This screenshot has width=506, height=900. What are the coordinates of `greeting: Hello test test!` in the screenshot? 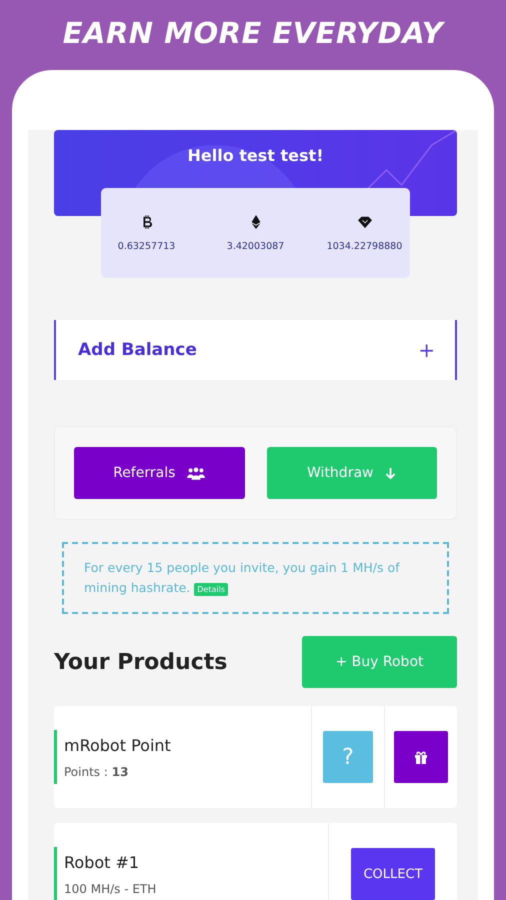 It's located at (255, 155).